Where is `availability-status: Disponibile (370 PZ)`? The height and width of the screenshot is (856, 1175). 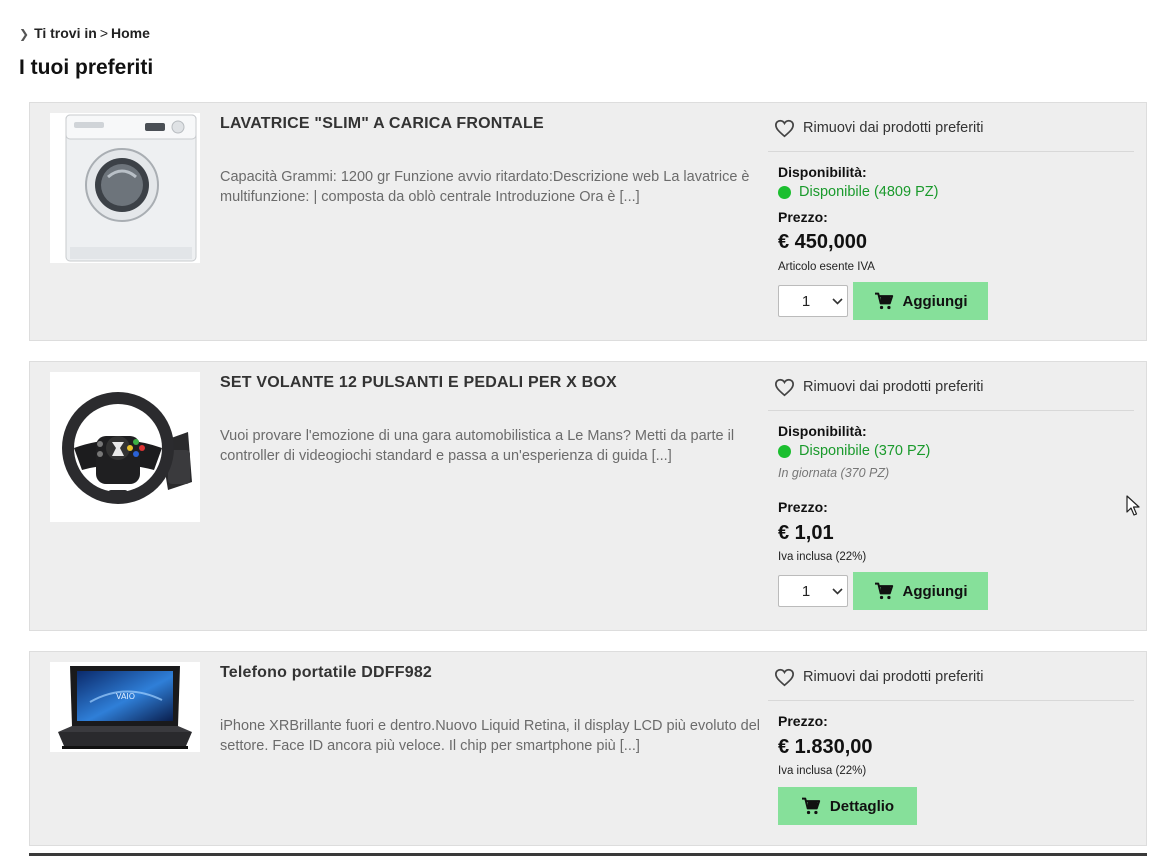
availability-status: Disponibile (370 PZ) is located at coordinates (854, 451).